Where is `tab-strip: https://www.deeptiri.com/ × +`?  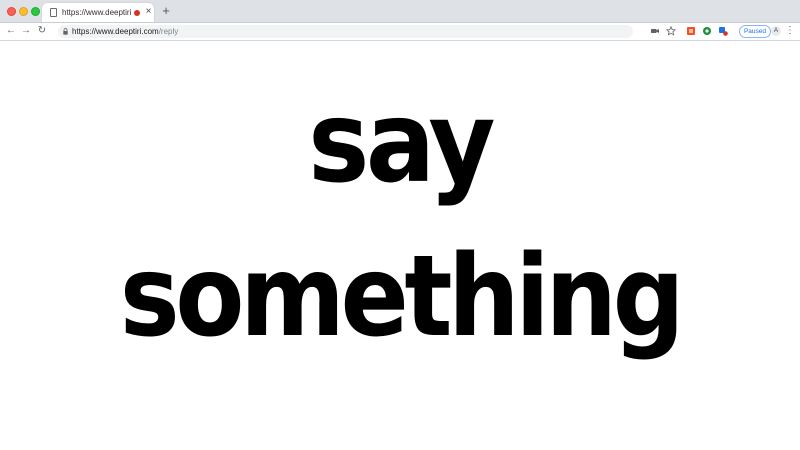
tab-strip: https://www.deeptiri.com/ × + is located at coordinates (400, 11).